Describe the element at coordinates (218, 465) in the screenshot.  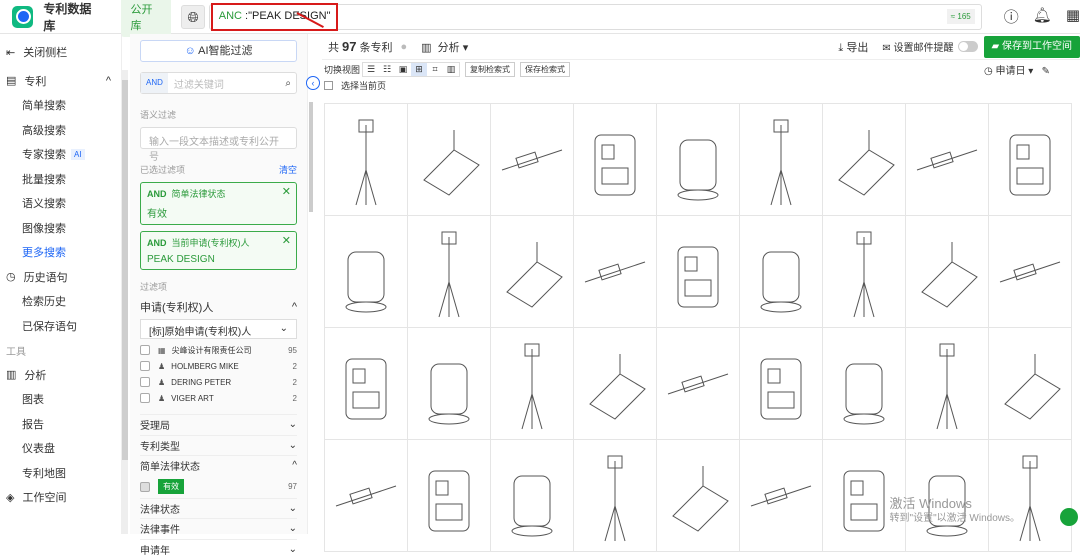
I see `filter-section-legal-status: 简单法律状态^` at that location.